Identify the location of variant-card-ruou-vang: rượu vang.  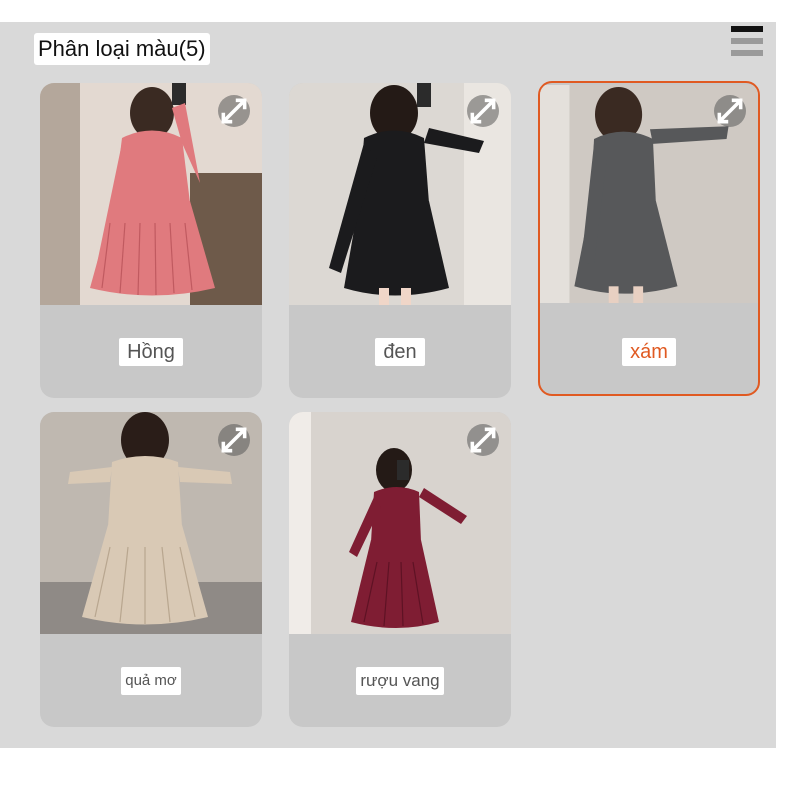
(400, 569).